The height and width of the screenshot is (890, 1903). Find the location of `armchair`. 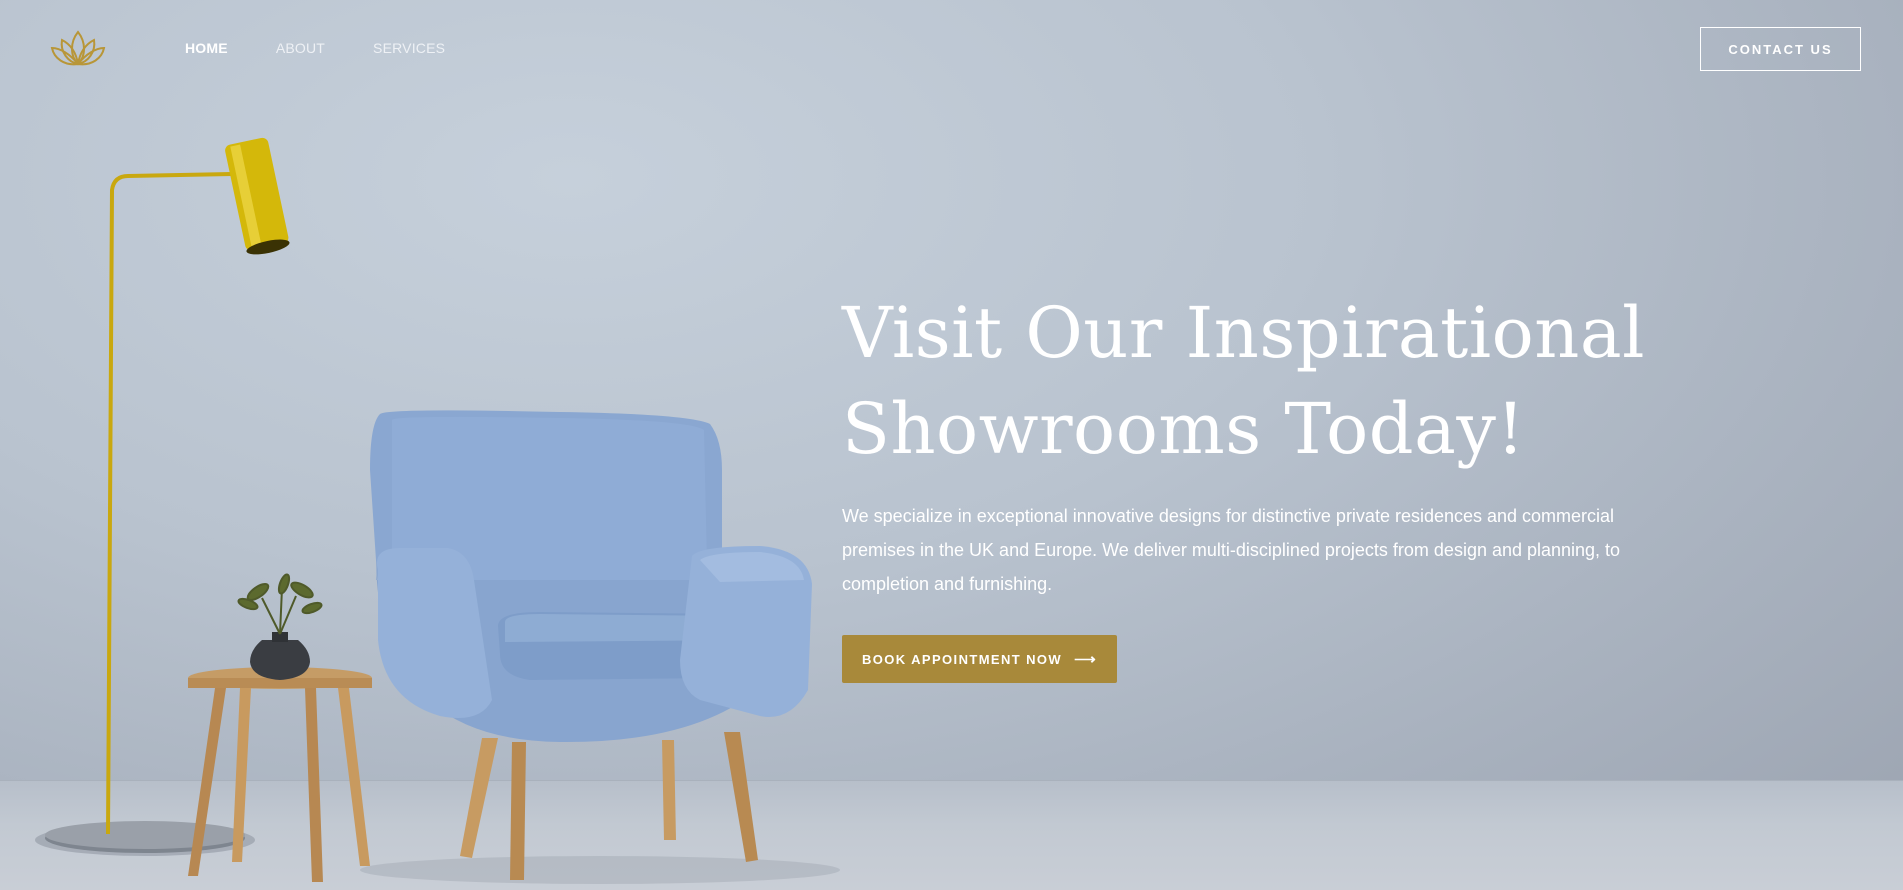

armchair is located at coordinates (591, 645).